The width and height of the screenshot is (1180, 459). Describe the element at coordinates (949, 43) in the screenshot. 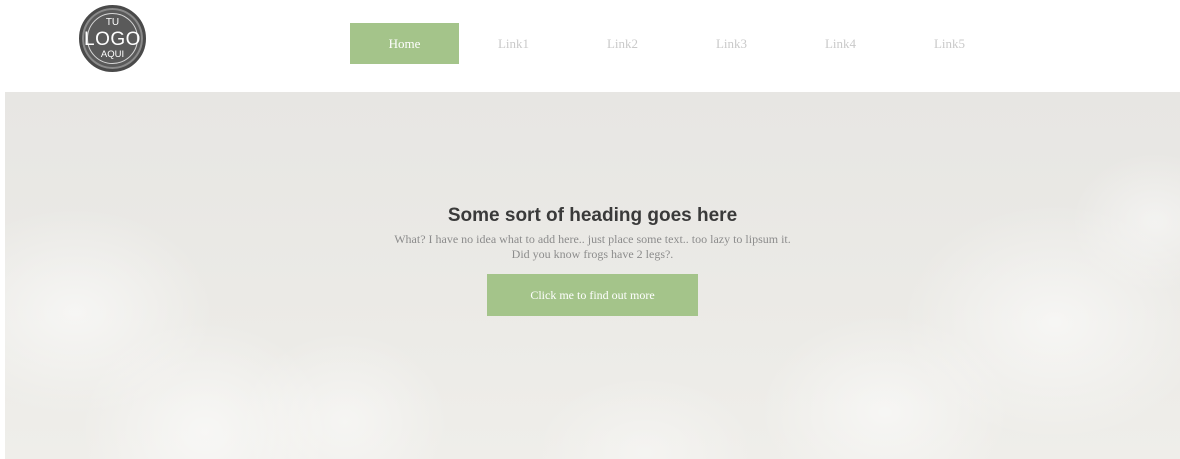

I see `nav-item-link5: Link5` at that location.